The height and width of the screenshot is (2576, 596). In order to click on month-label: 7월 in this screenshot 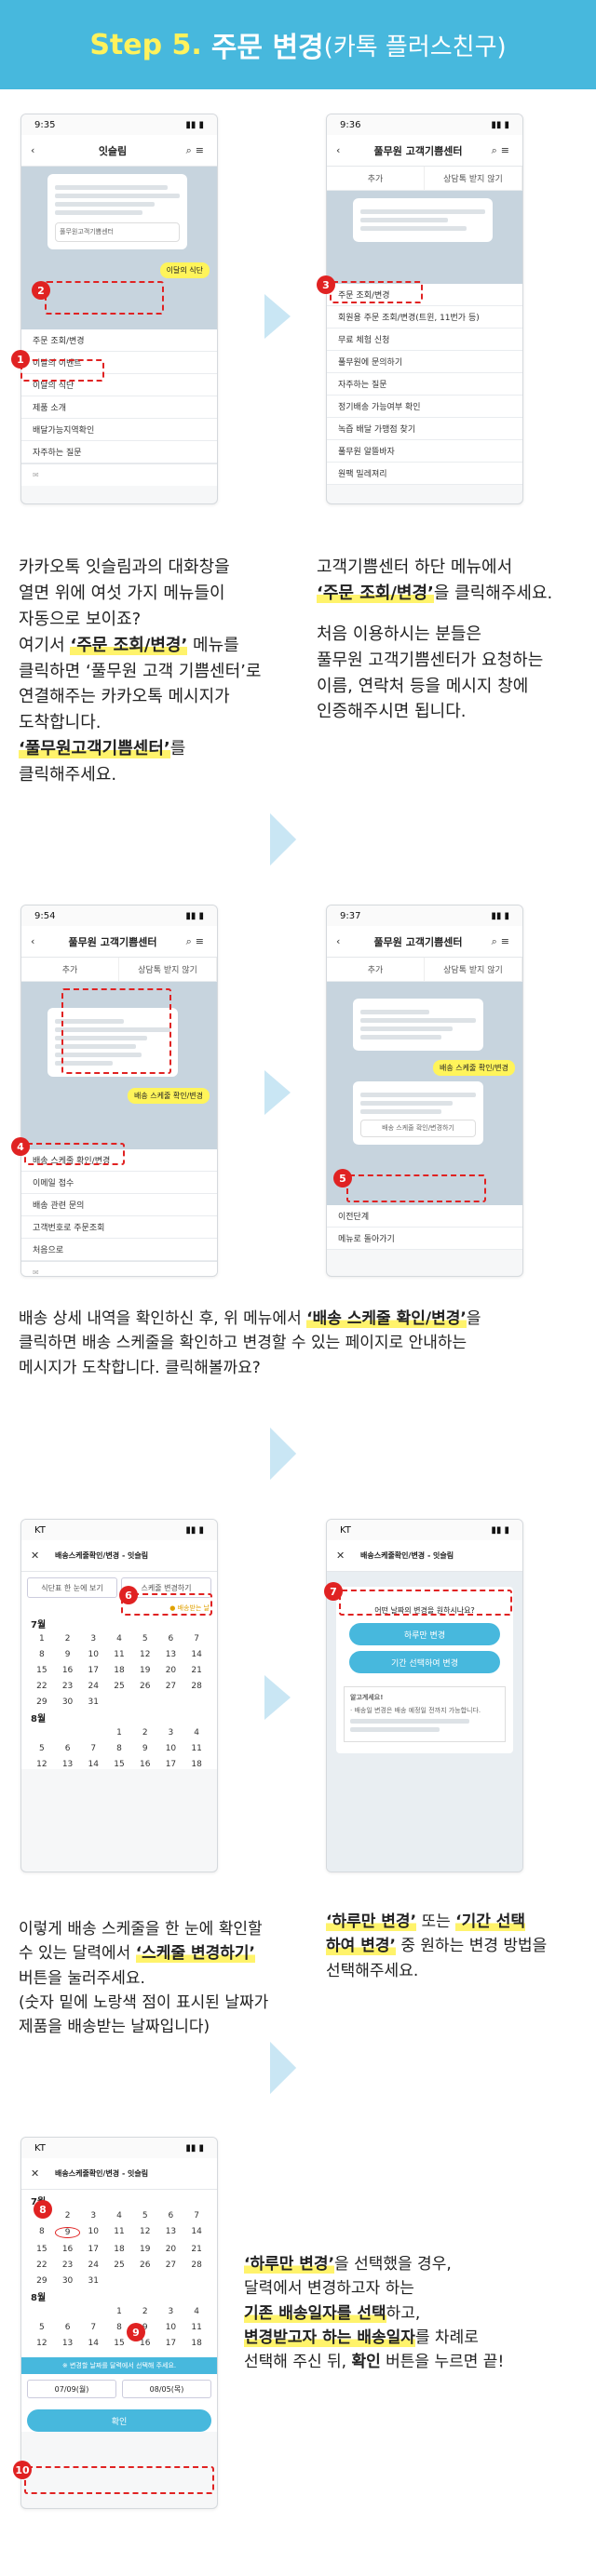, I will do `click(39, 1625)`.